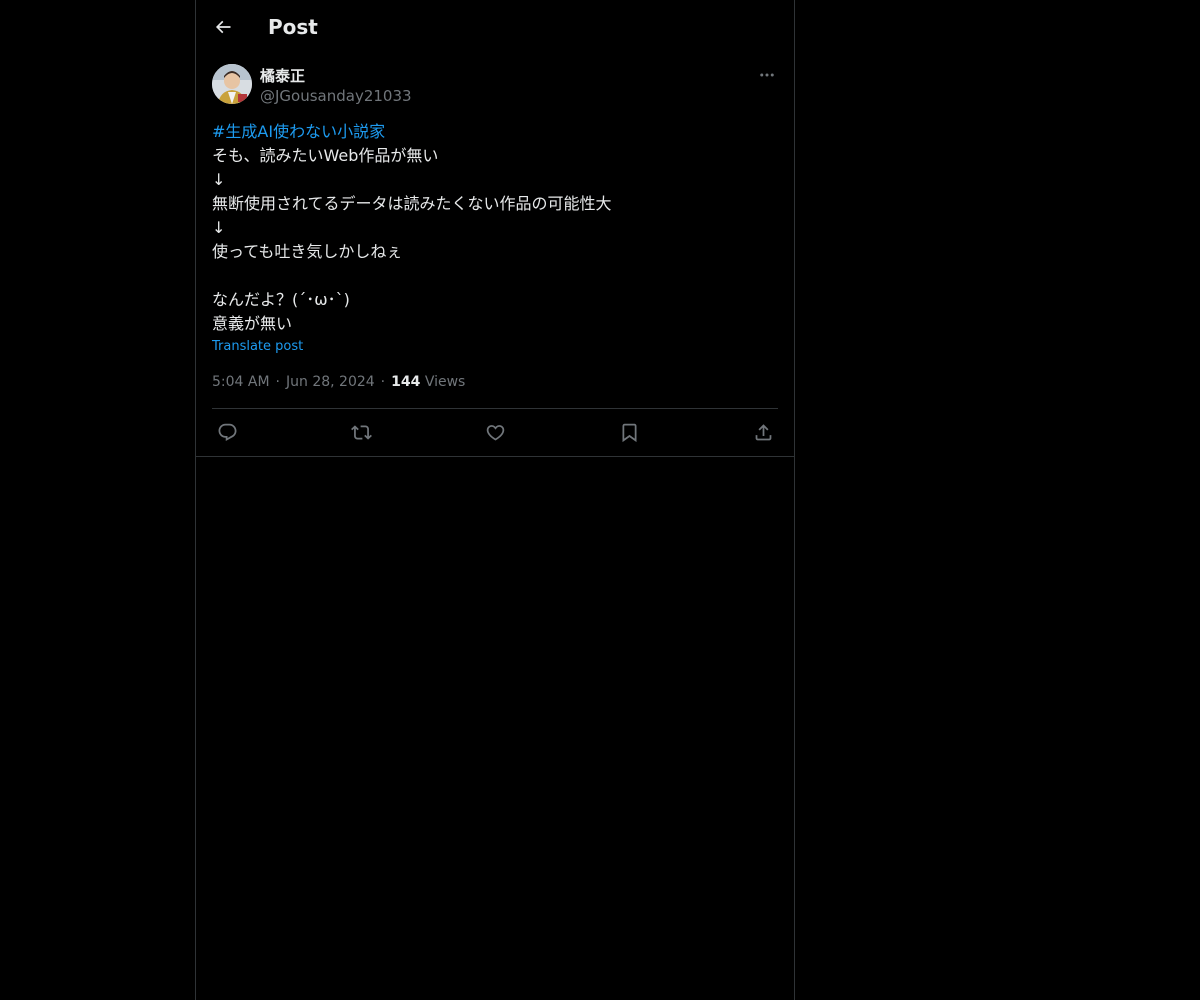 The image size is (1200, 1000). I want to click on translate-post-link: Translate post, so click(257, 347).